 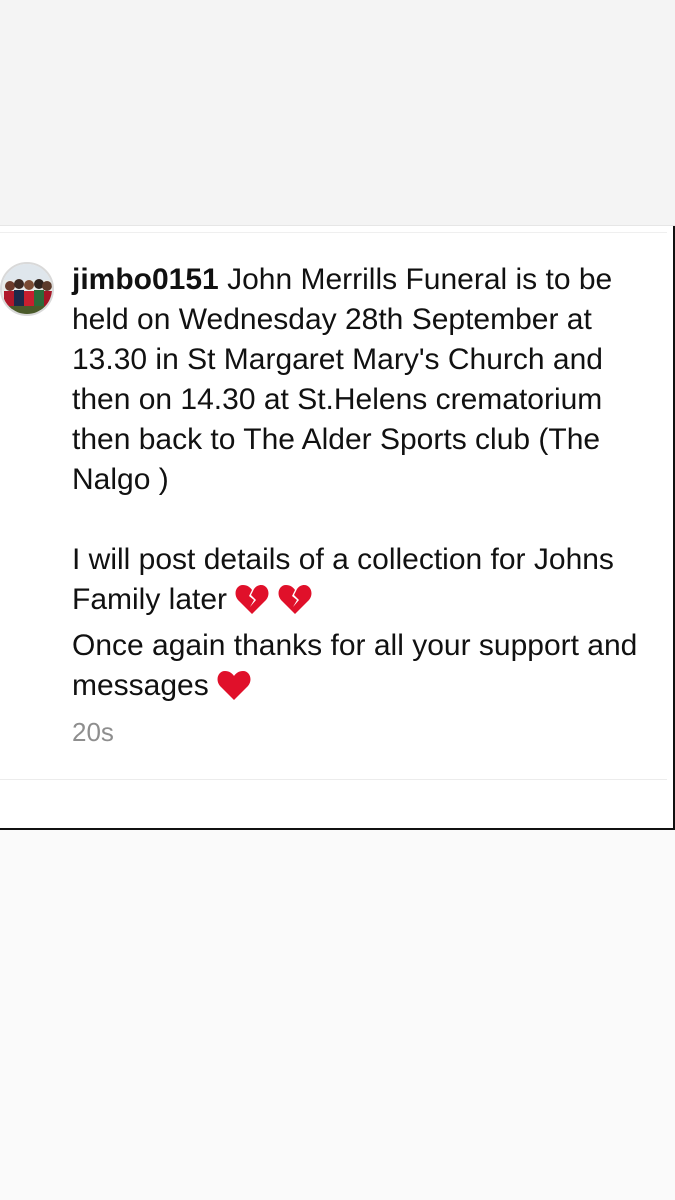 What do you see at coordinates (145, 279) in the screenshot?
I see `username-link: jimbo0151` at bounding box center [145, 279].